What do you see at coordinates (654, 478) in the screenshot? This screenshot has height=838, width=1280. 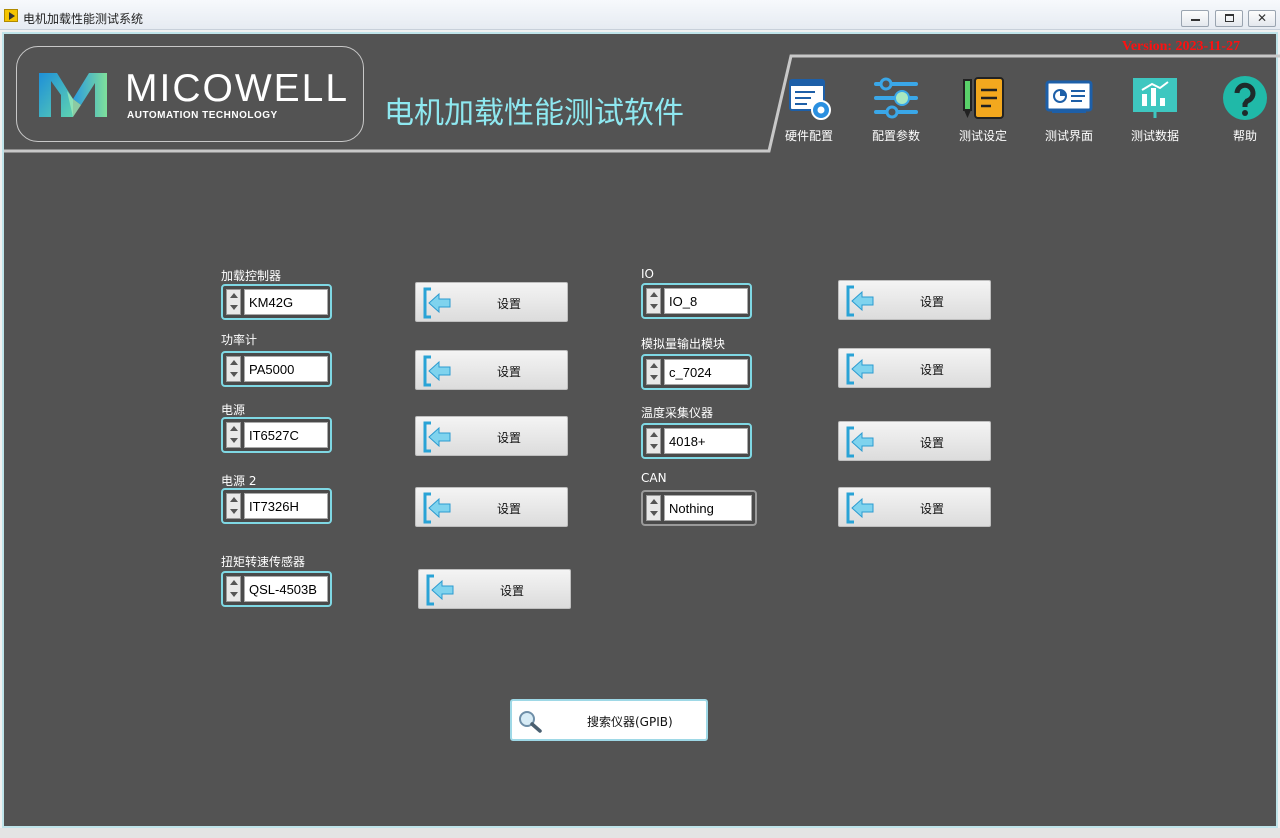 I see `field-label-can: CAN` at bounding box center [654, 478].